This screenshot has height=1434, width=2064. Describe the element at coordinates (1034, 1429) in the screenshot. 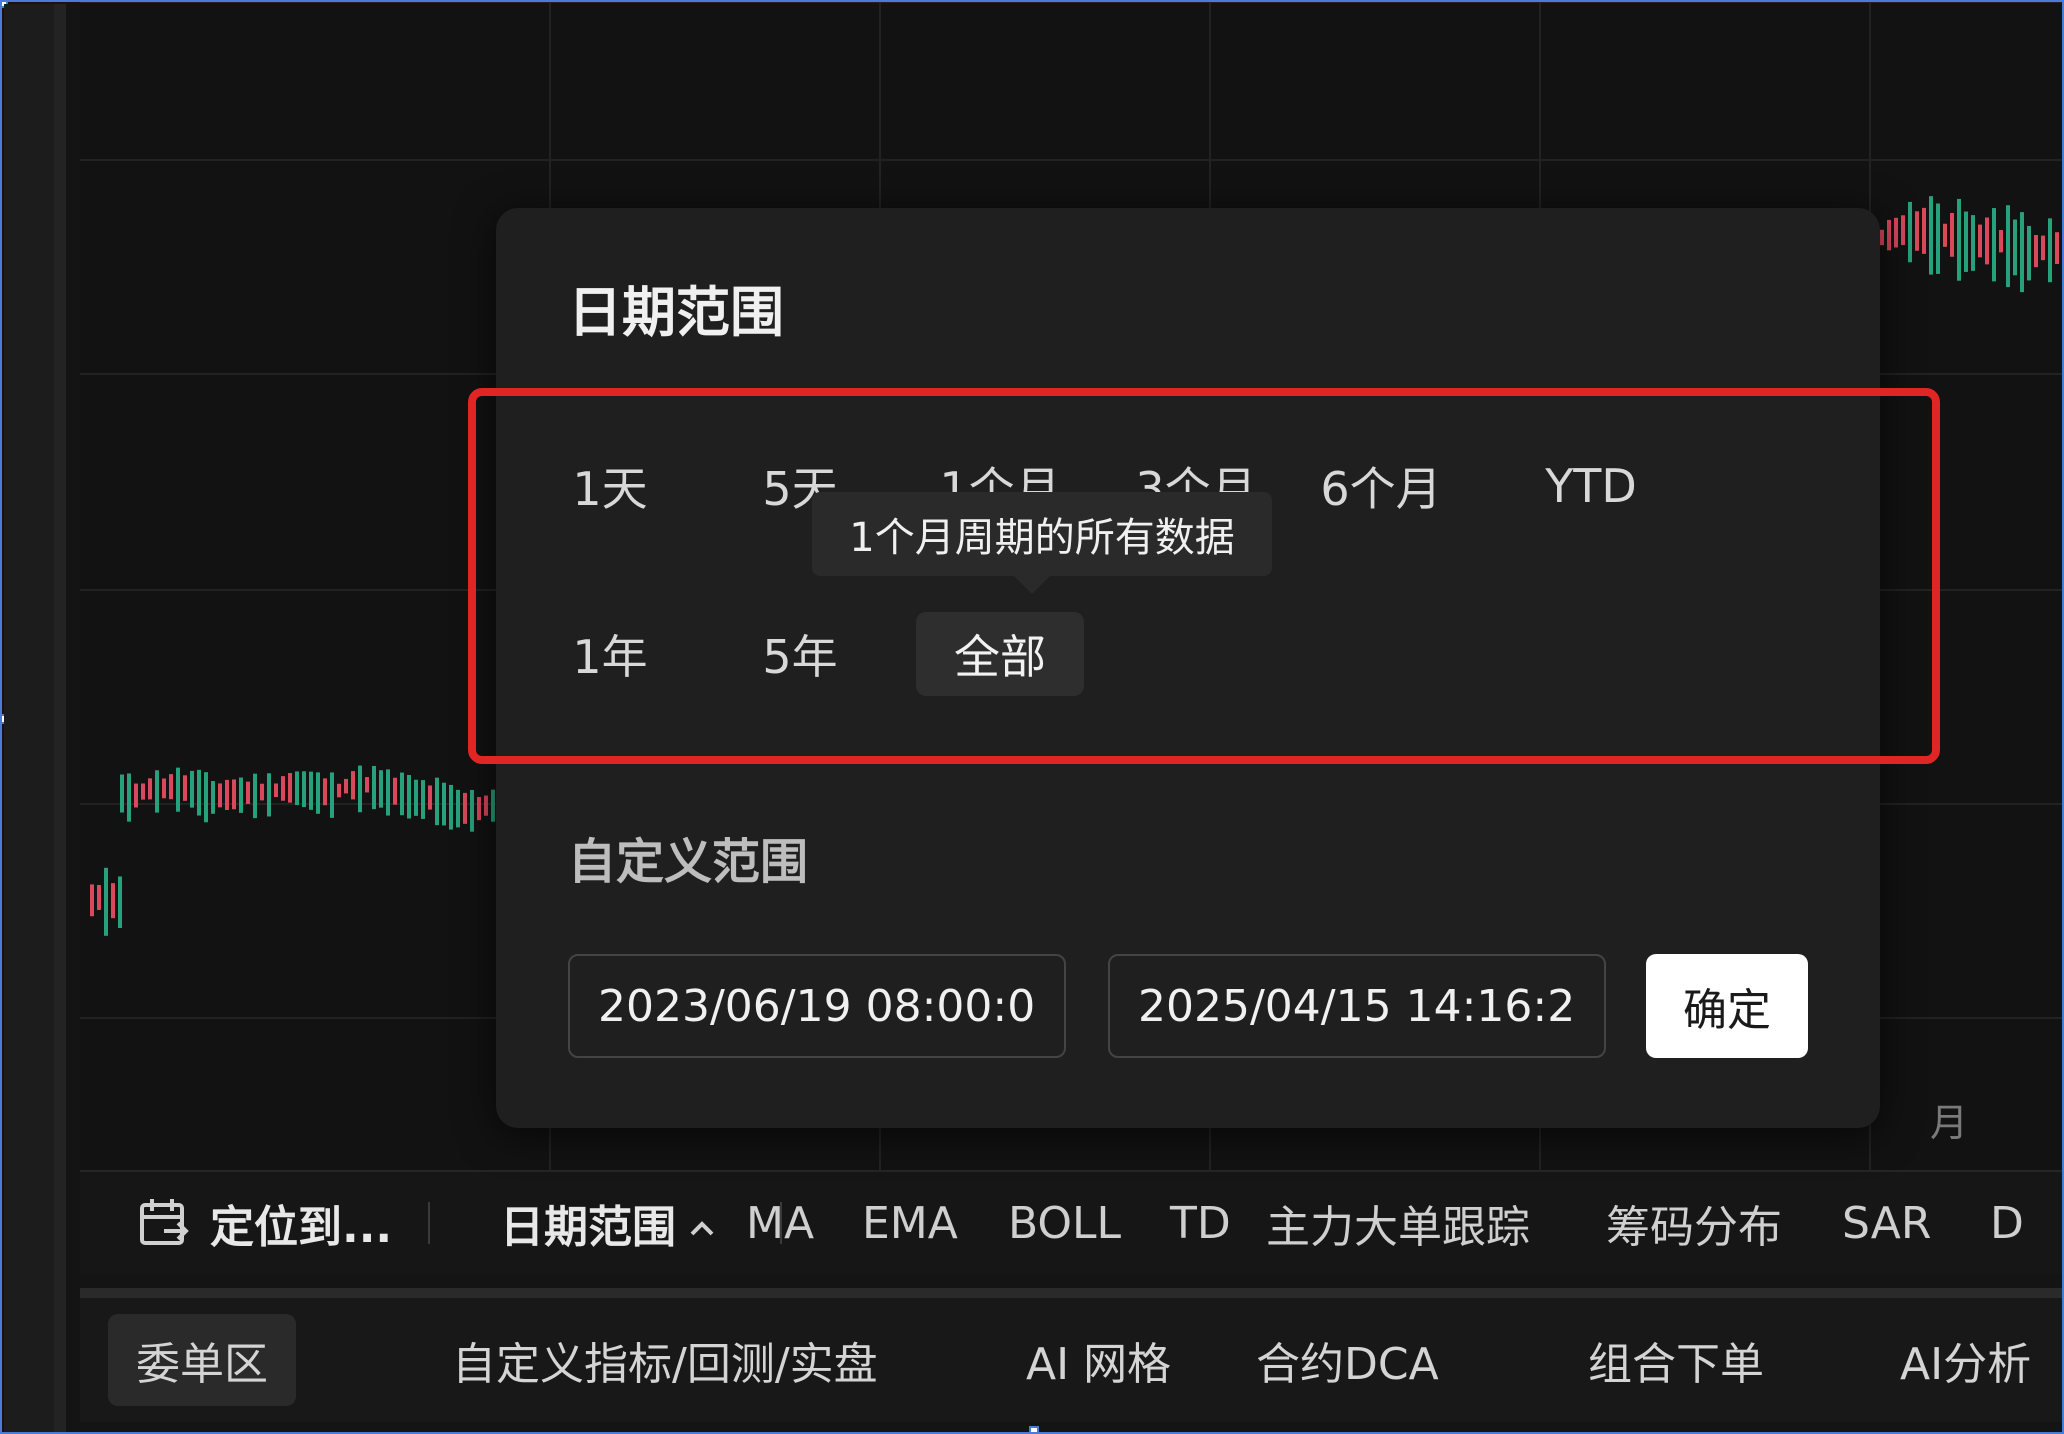

I see `resize-handle-bottom` at that location.